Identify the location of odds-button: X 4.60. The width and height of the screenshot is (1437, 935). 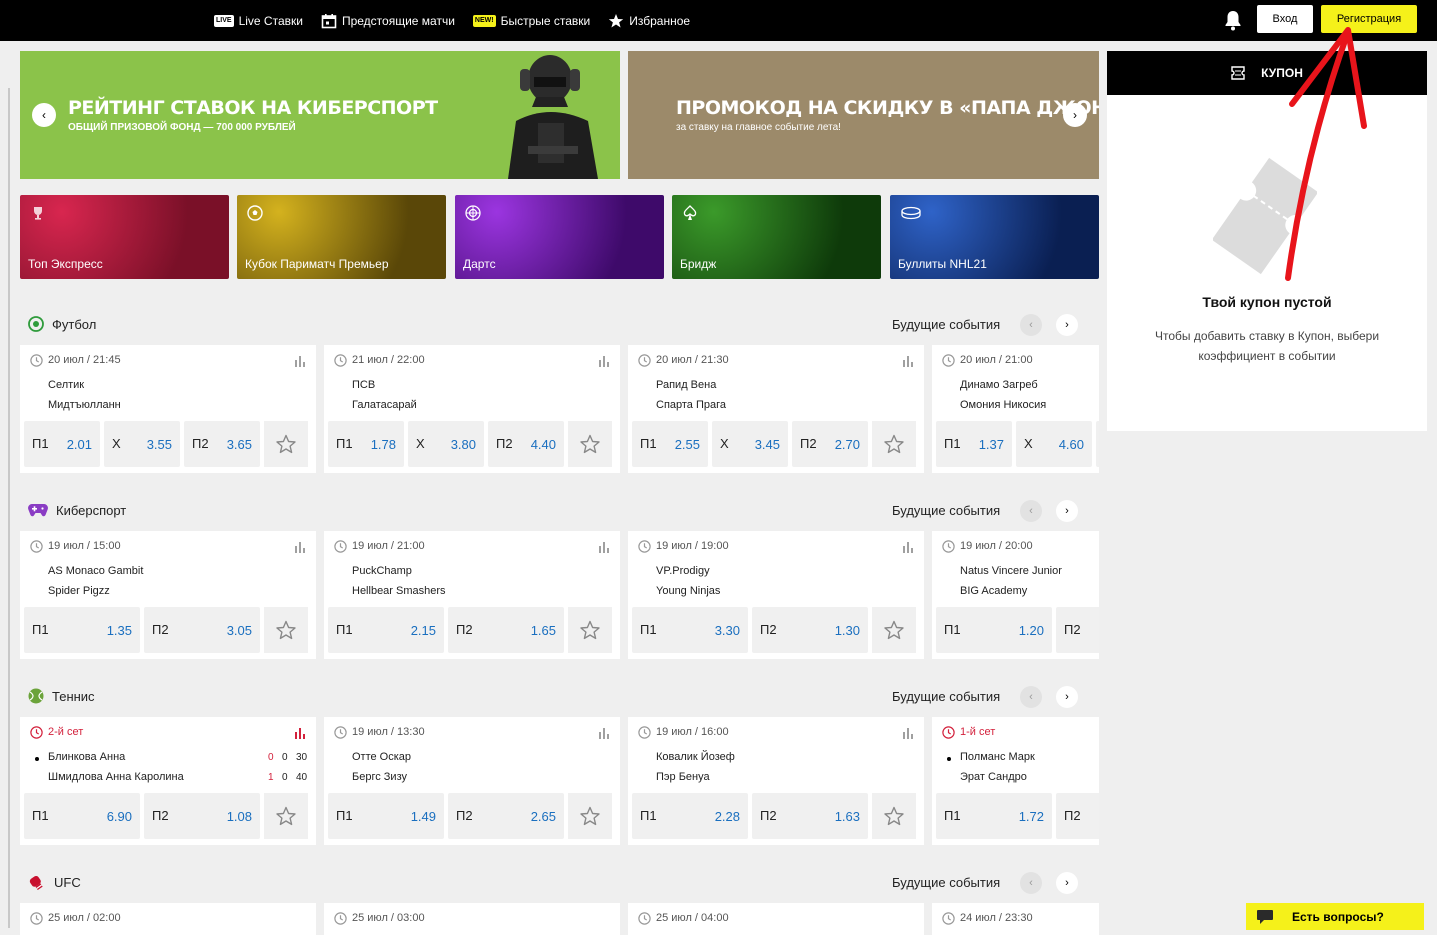
(1054, 444).